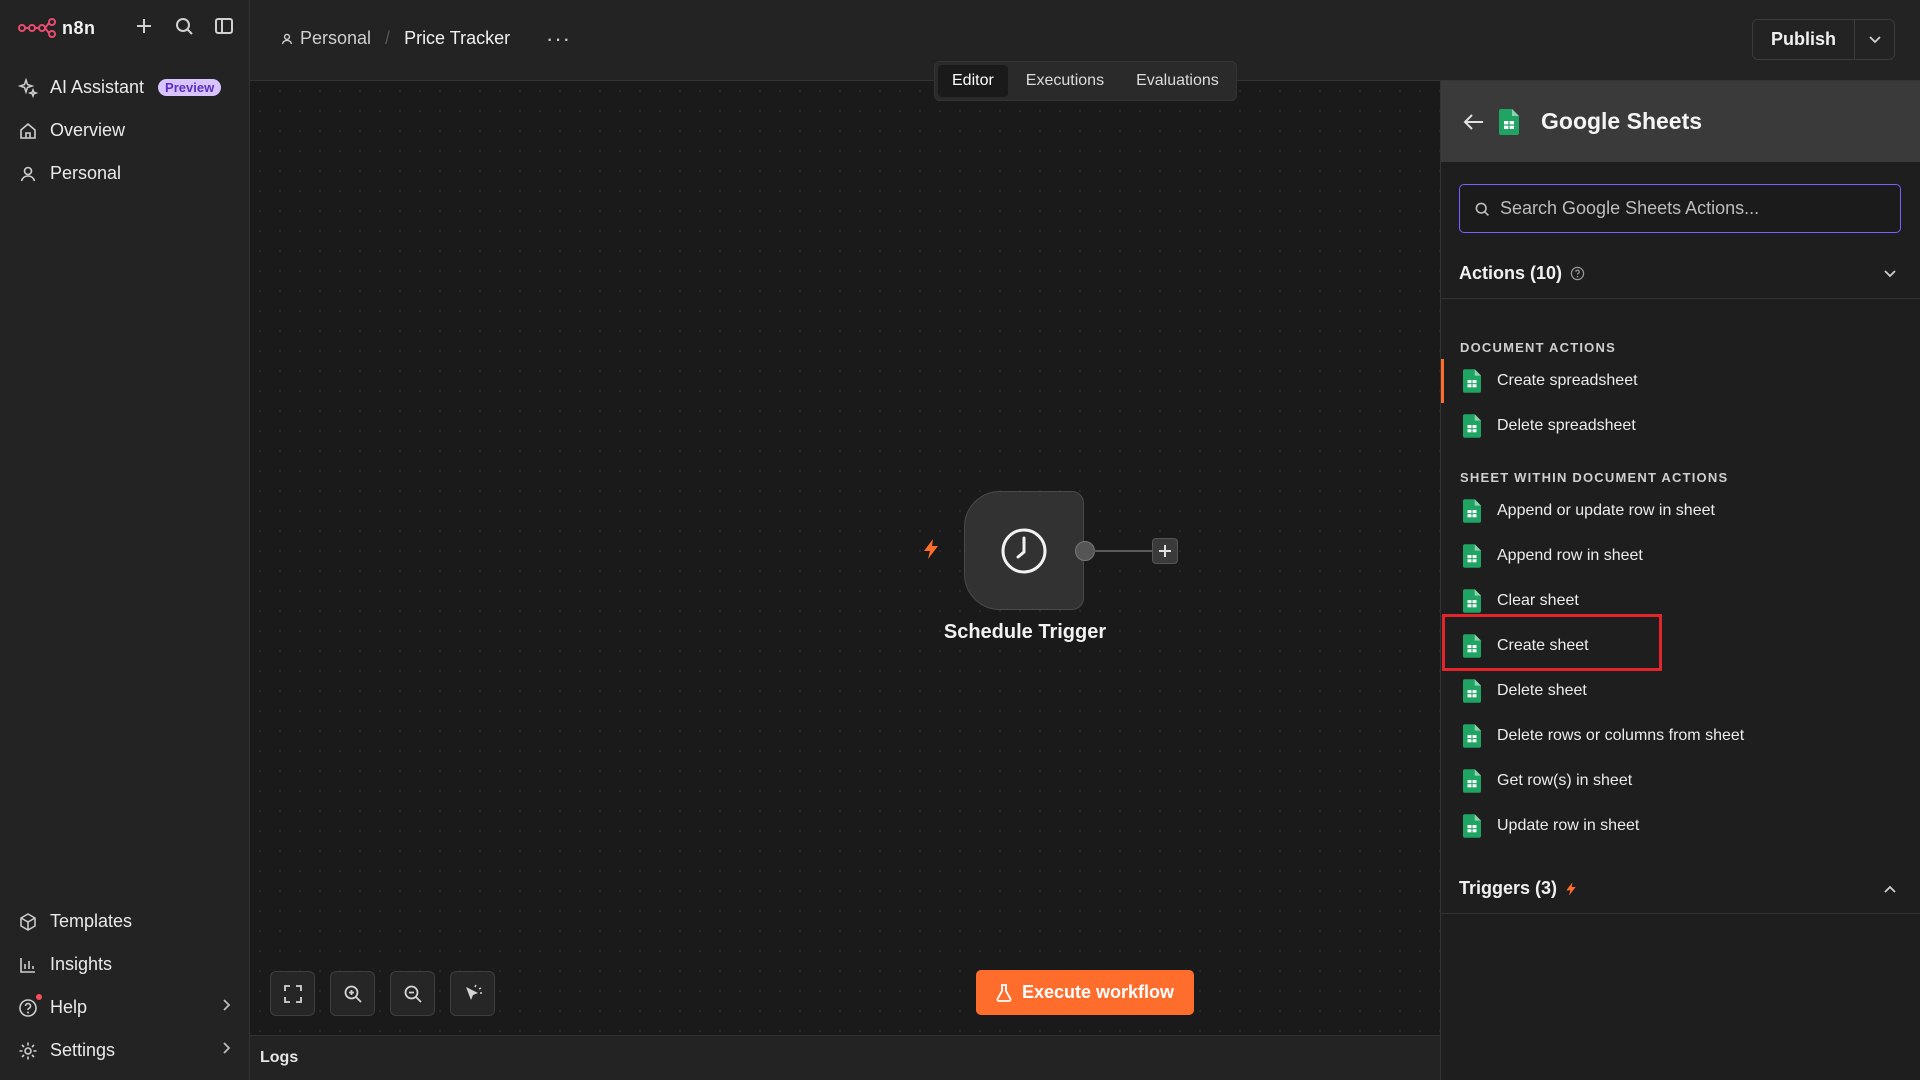 This screenshot has height=1080, width=1920. What do you see at coordinates (1680, 826) in the screenshot?
I see `action-update-row: Update row in sheet` at bounding box center [1680, 826].